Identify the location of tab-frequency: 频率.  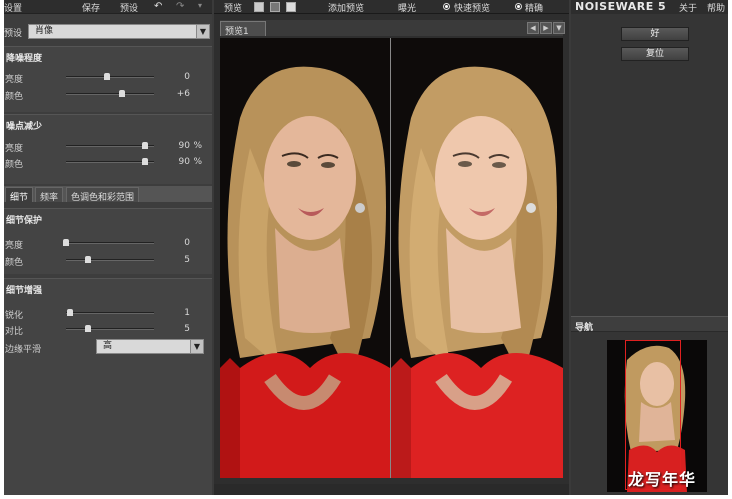
(49, 195).